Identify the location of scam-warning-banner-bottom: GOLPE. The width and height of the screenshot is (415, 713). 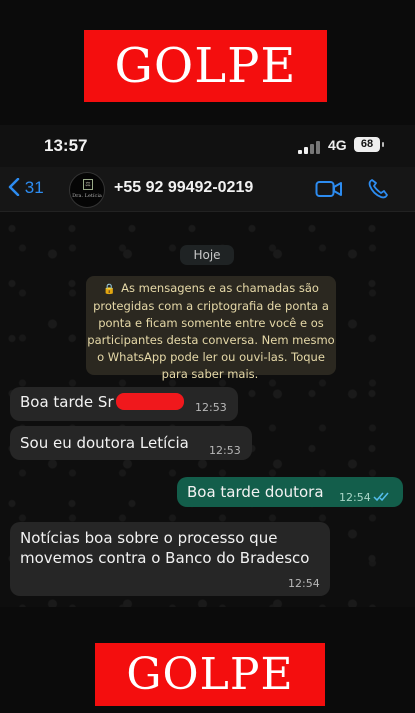
(210, 674).